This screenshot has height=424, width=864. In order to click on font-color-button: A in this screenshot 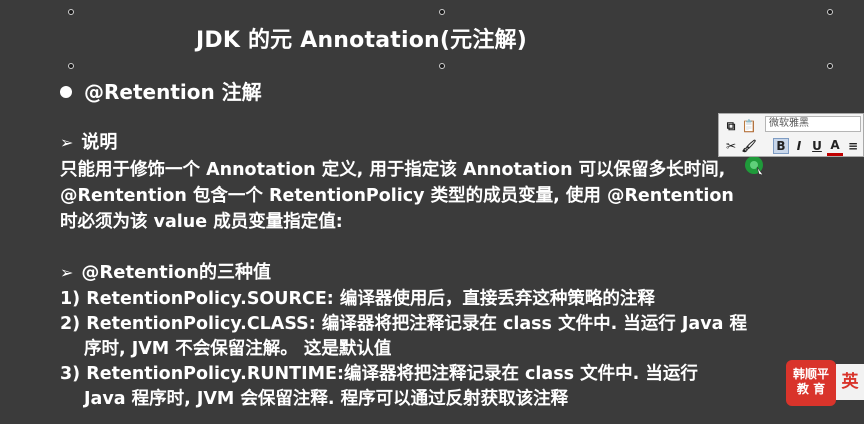, I will do `click(835, 146)`.